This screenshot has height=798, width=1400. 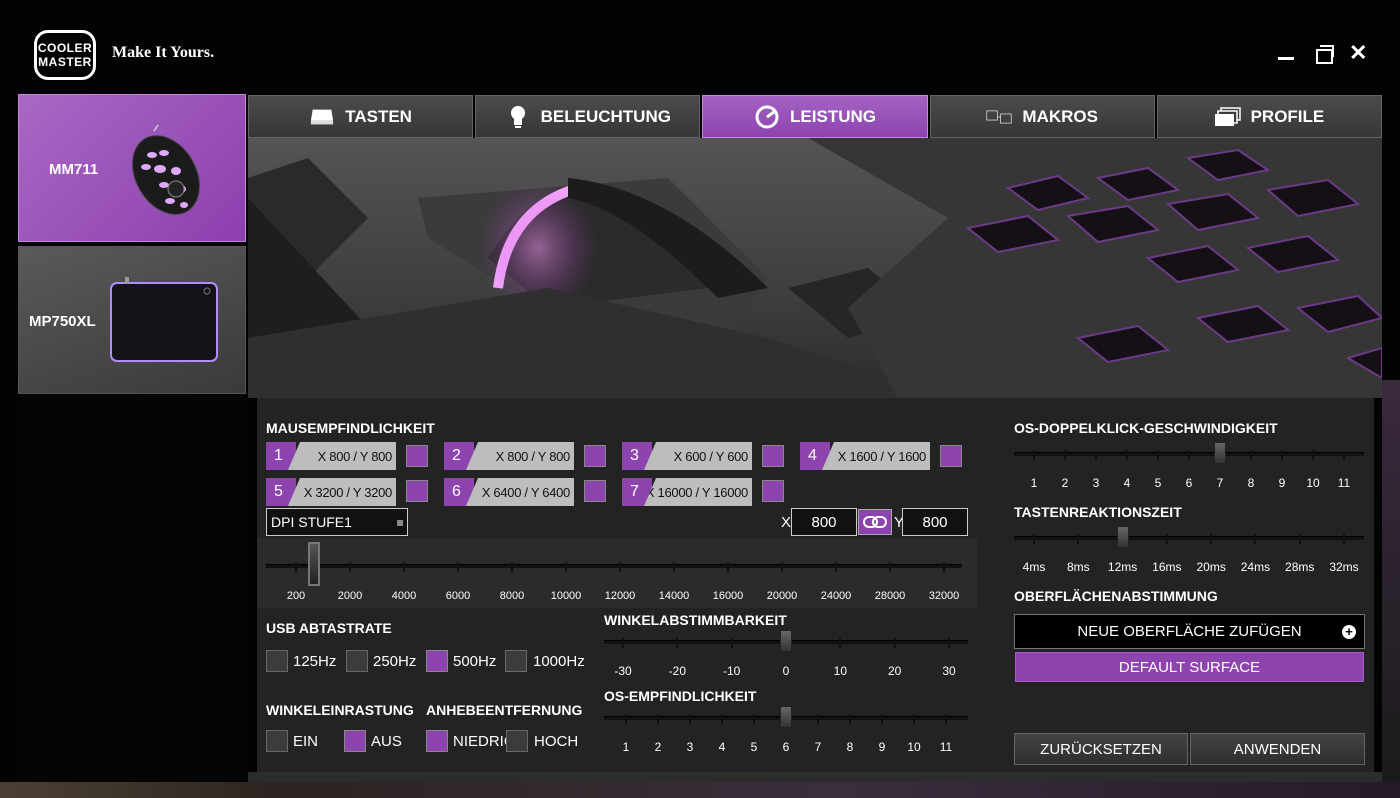 What do you see at coordinates (595, 456) in the screenshot?
I see `dpi-stage-2-toggle` at bounding box center [595, 456].